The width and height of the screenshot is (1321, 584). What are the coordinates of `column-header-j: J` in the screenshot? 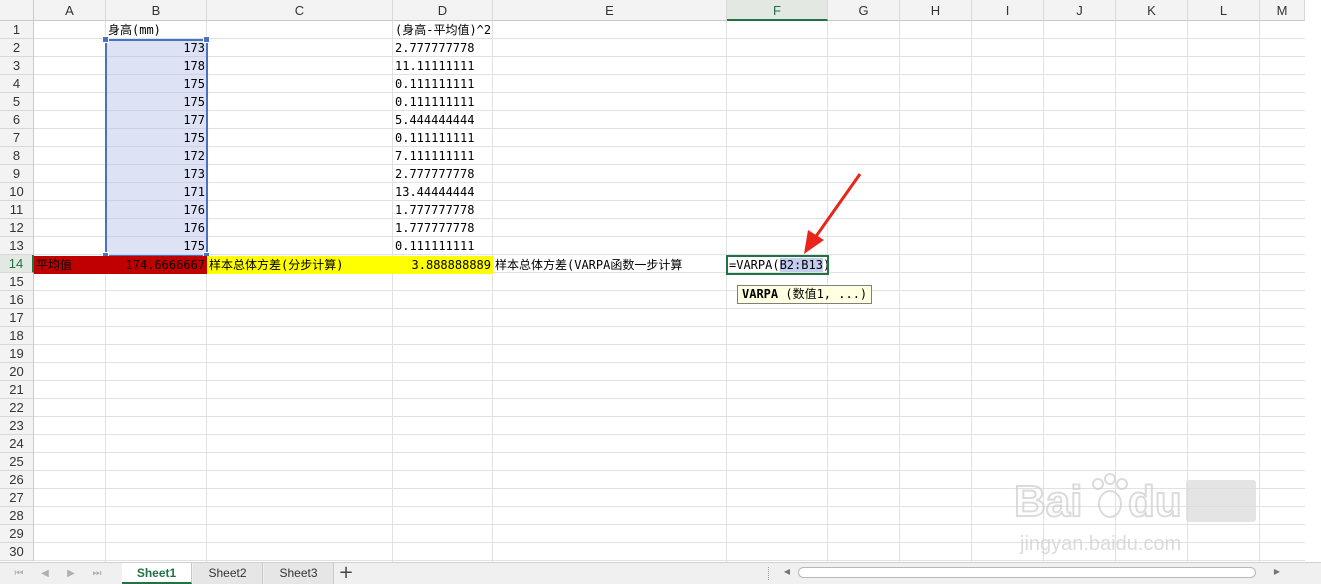 It's located at (1080, 10).